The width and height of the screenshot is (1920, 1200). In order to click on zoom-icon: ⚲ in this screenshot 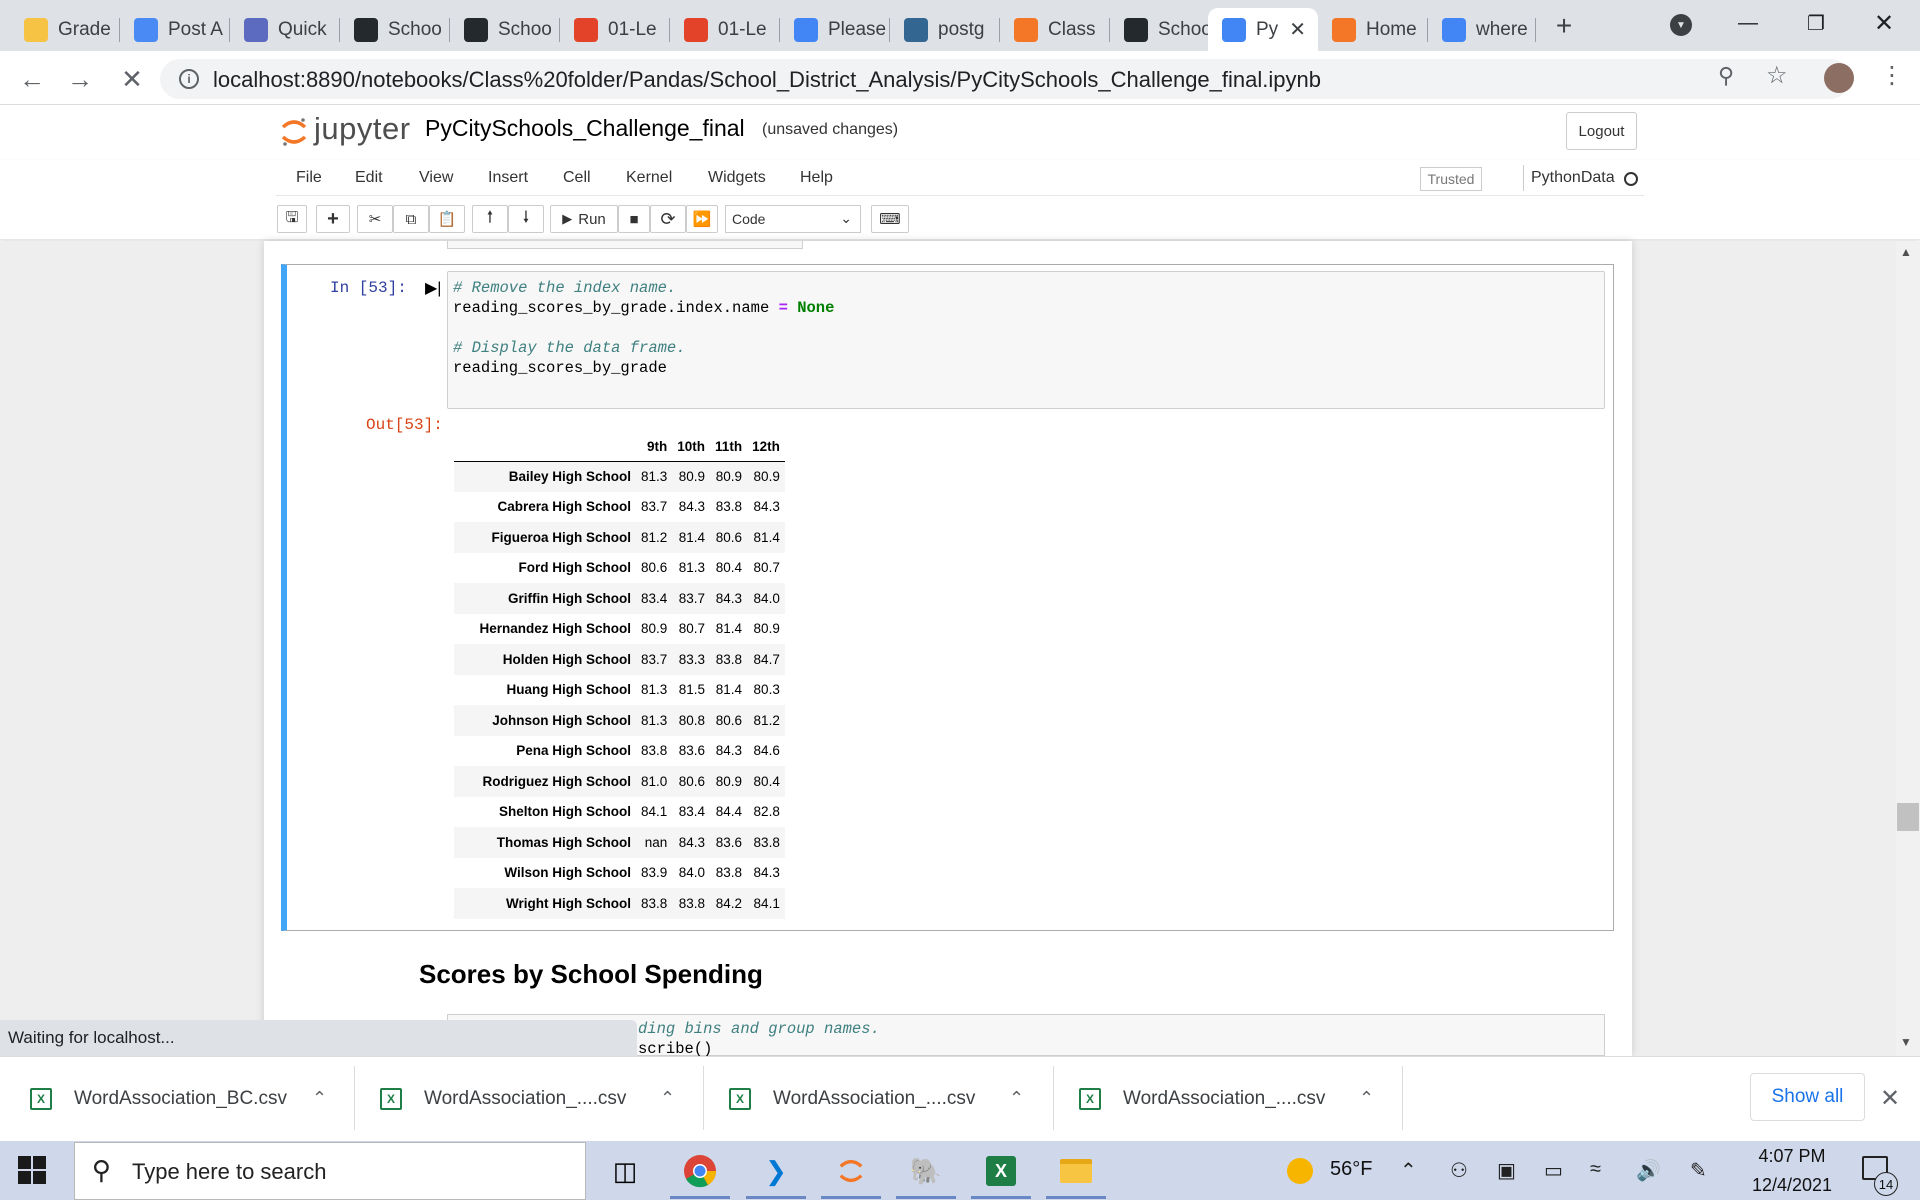, I will do `click(1726, 76)`.